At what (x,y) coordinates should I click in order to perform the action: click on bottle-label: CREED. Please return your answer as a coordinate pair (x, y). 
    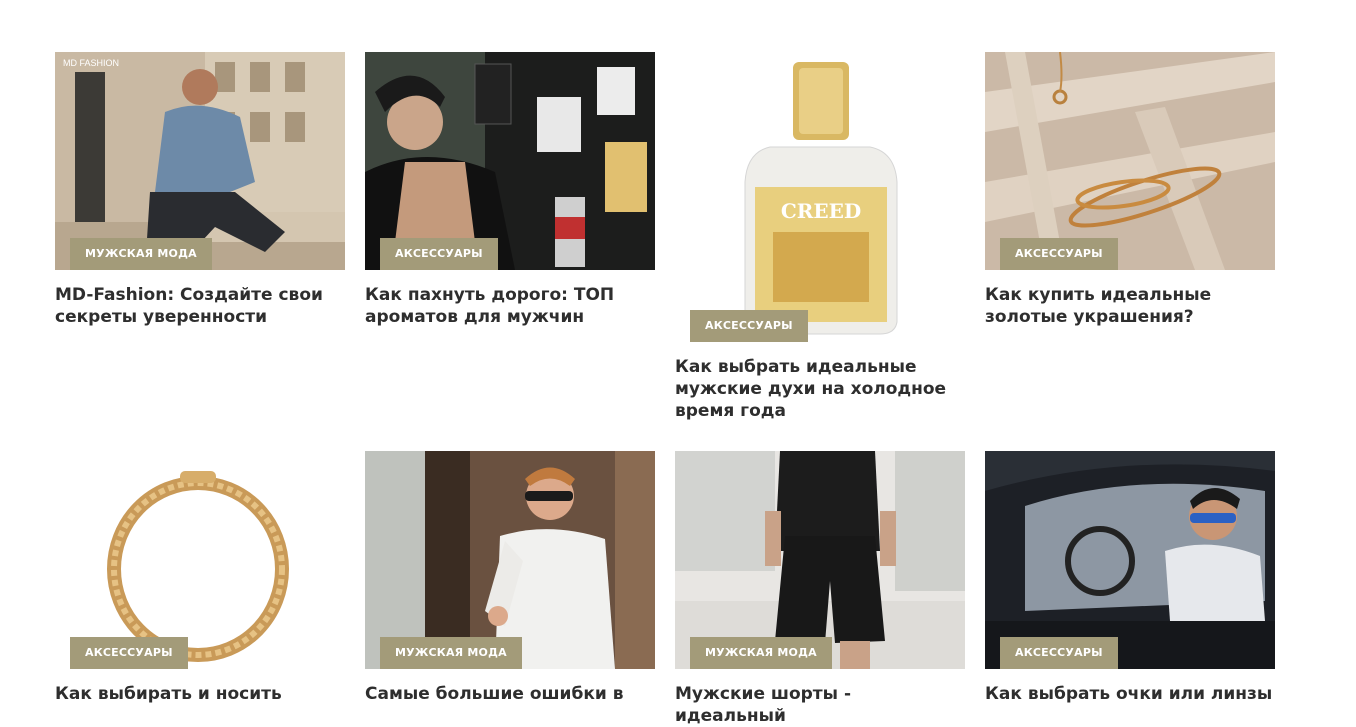
    Looking at the image, I should click on (821, 211).